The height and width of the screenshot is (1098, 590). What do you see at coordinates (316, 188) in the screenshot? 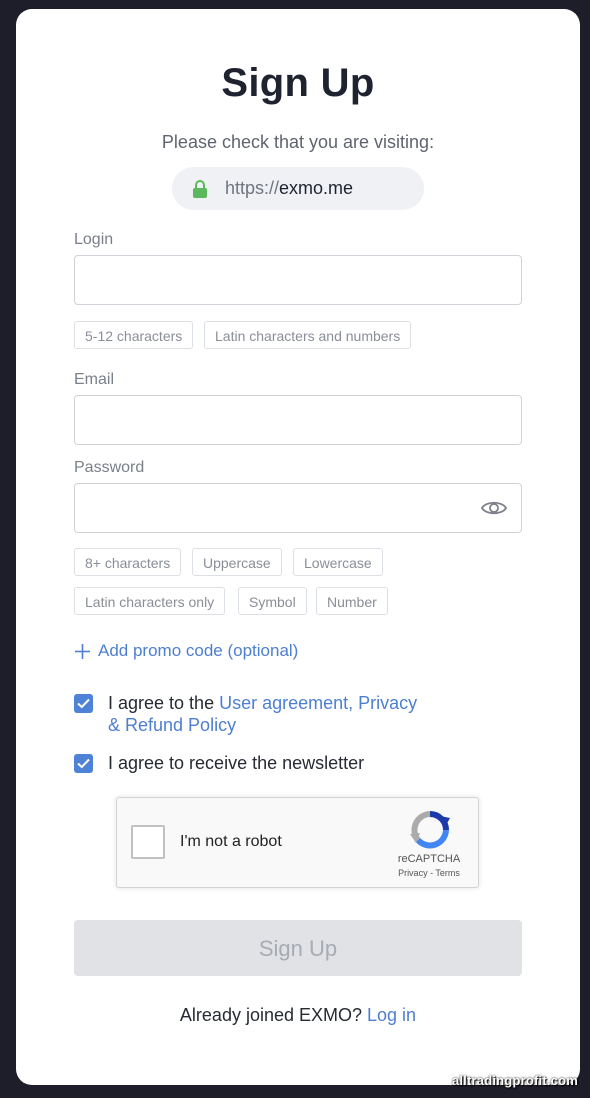
I see `url-host: exmo.me` at bounding box center [316, 188].